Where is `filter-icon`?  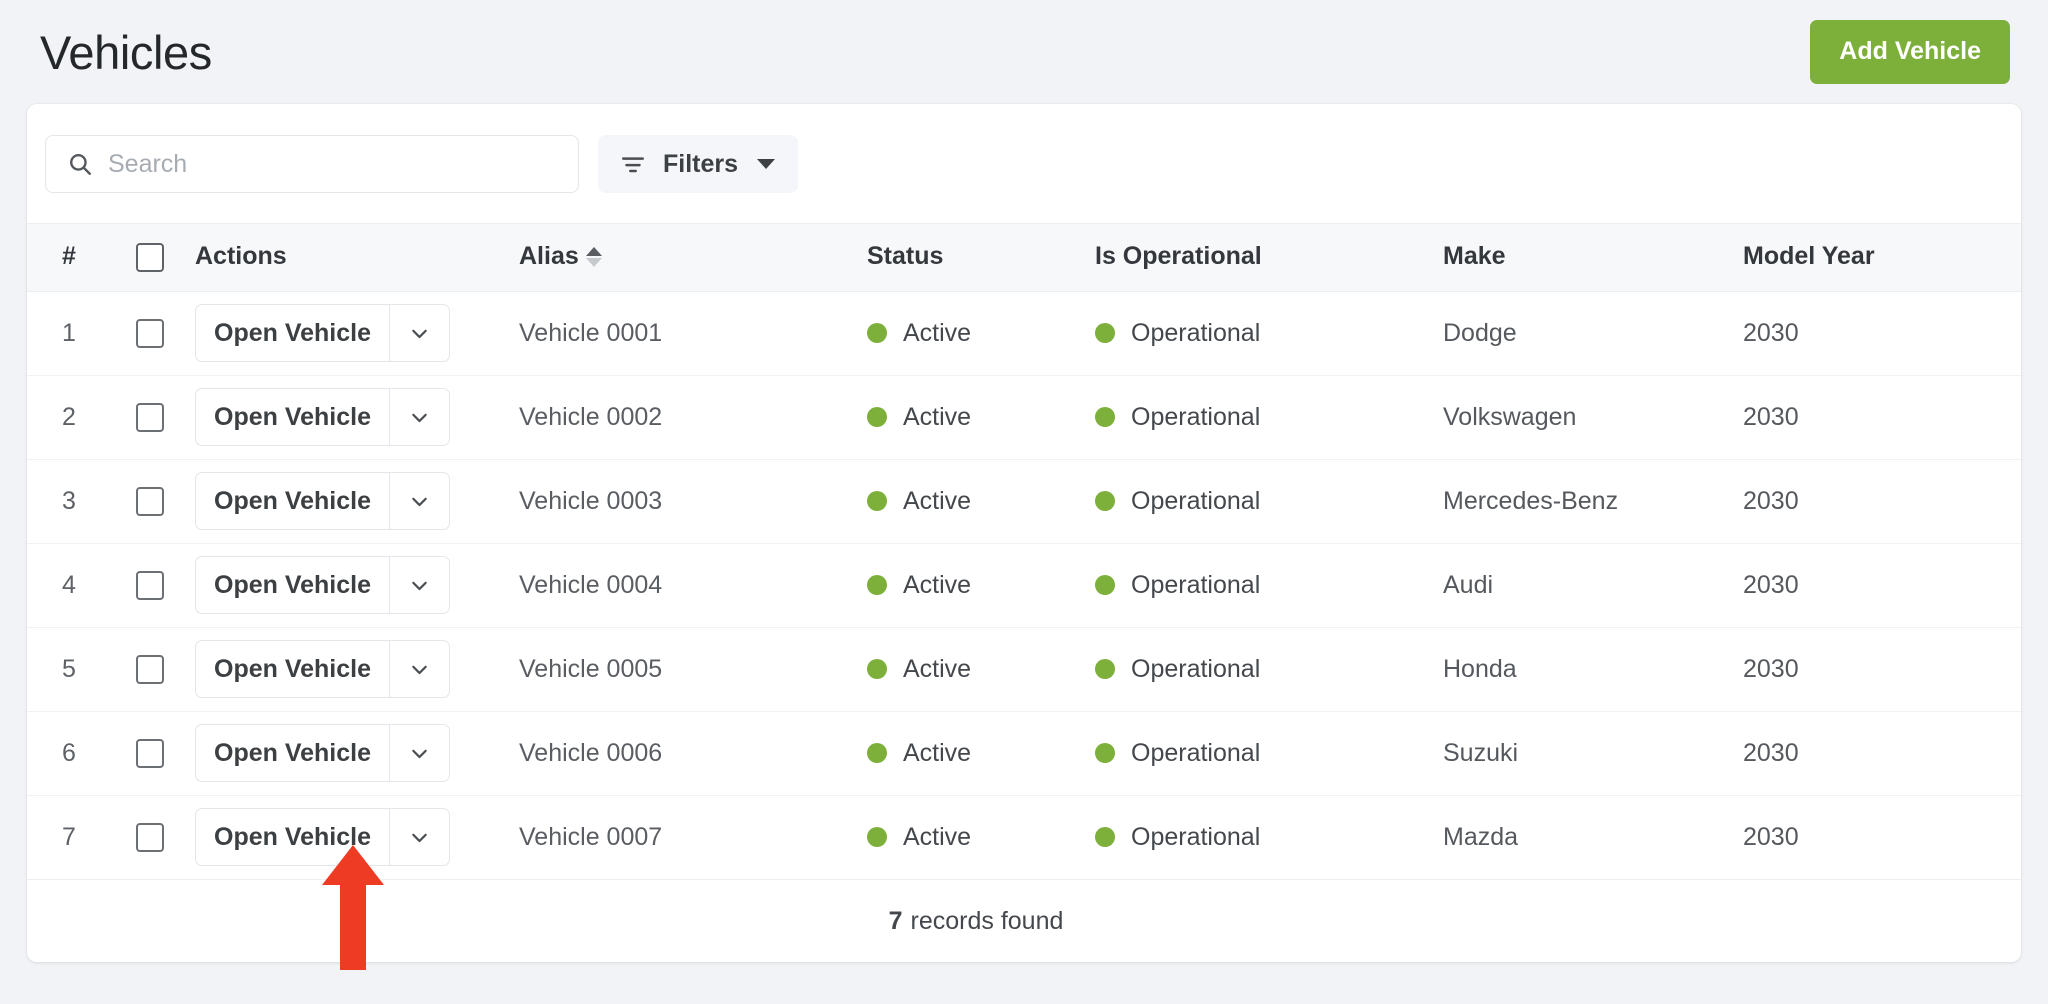 filter-icon is located at coordinates (633, 165).